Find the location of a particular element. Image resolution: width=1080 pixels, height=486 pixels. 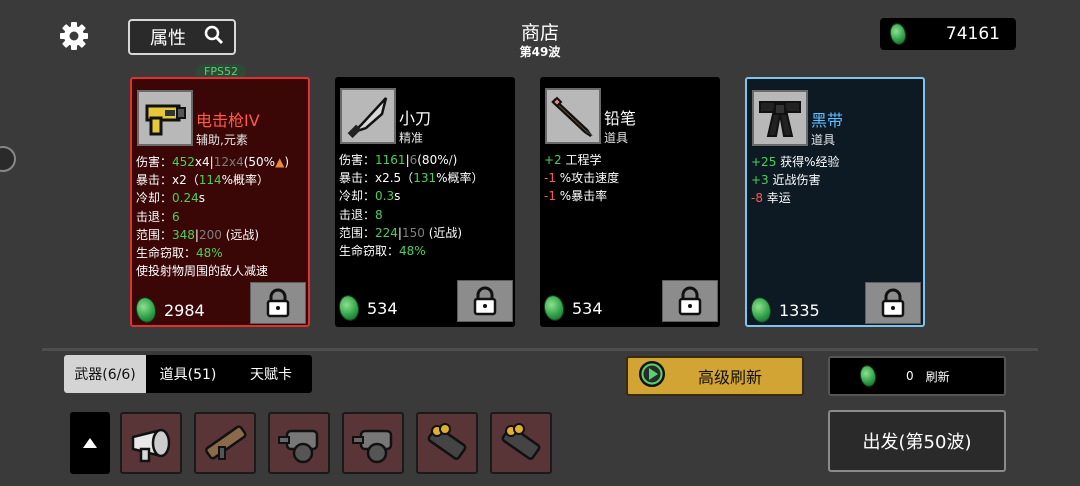

money-display: 74161 is located at coordinates (948, 34).